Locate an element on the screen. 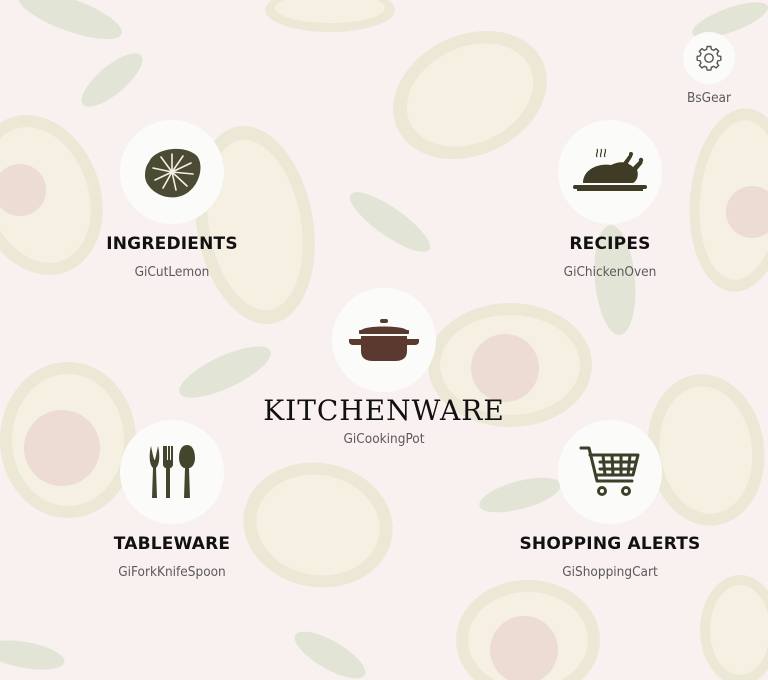  shopping-cart-icon is located at coordinates (609, 471).